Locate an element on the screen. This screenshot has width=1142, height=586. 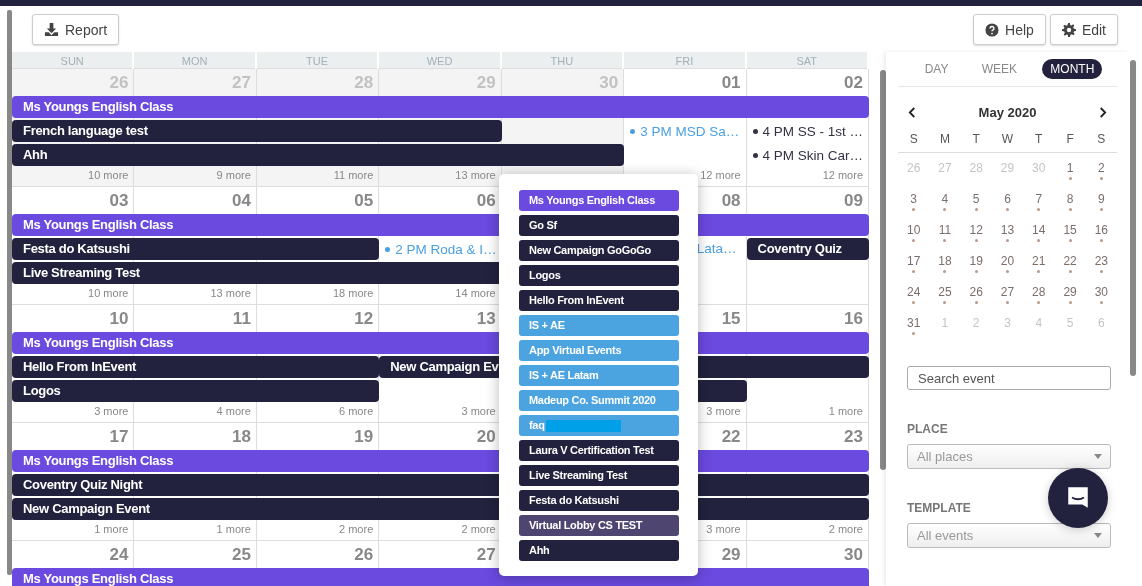
day-number: 01 is located at coordinates (731, 82).